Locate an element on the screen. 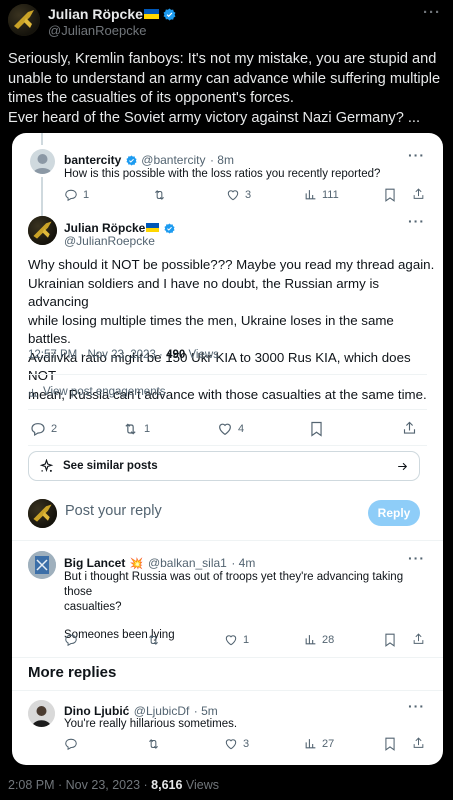  focus-reply-button: 2 is located at coordinates (43, 429).